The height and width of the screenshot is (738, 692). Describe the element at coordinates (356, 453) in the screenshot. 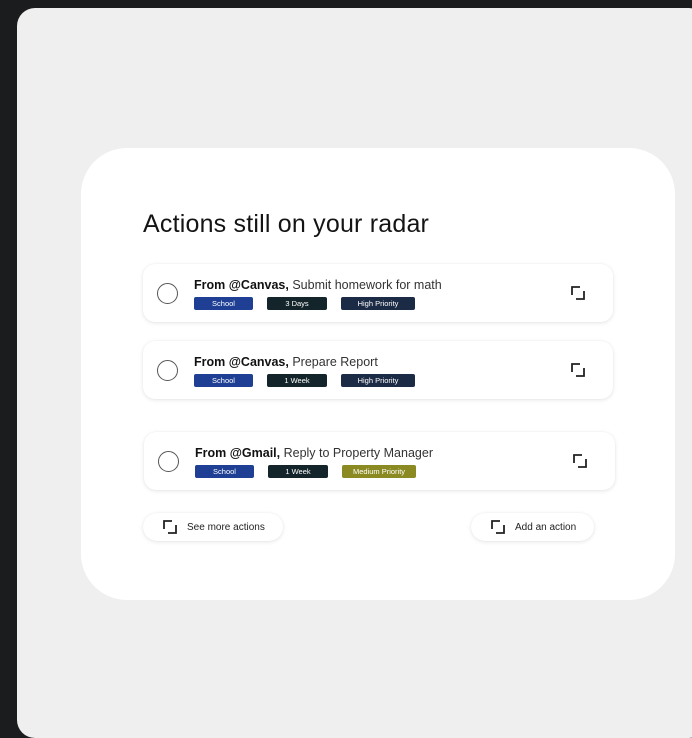

I see `action-description: Reply to Property Manager` at that location.